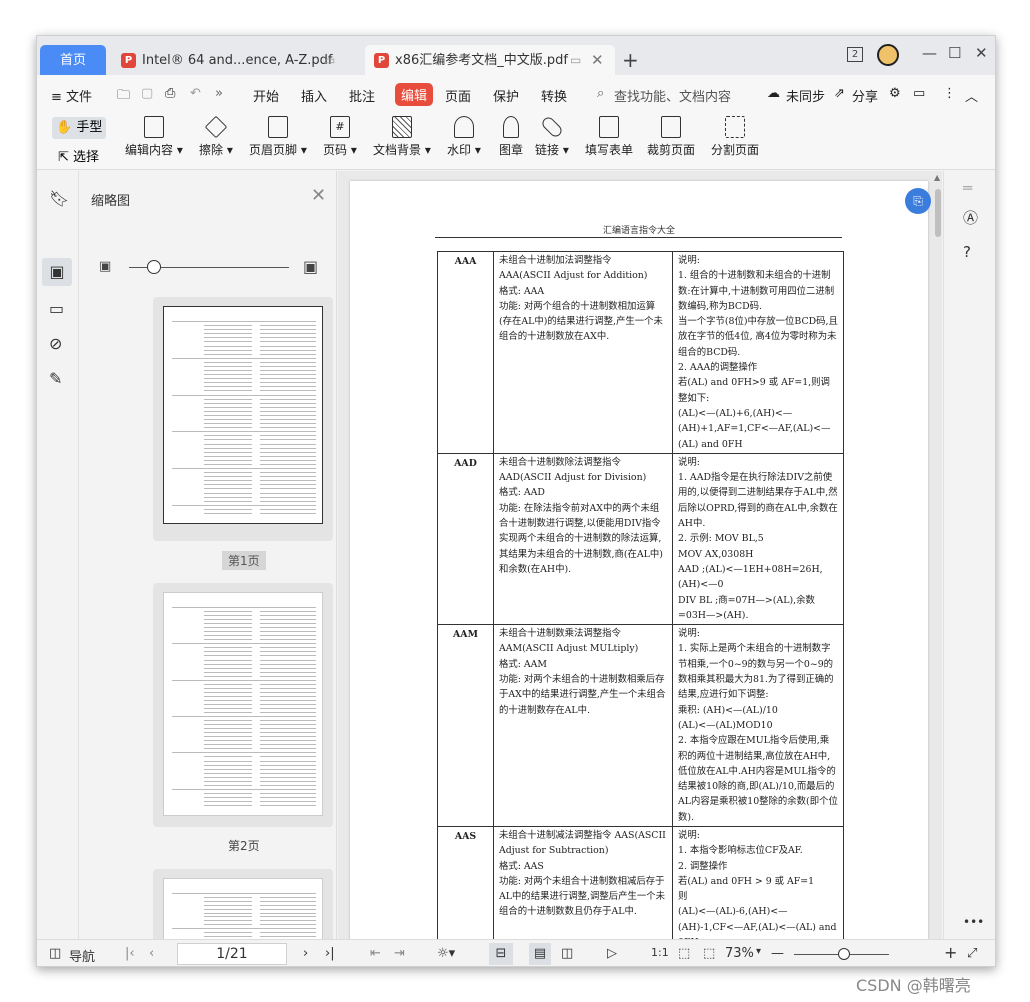 This screenshot has width=1030, height=1002. What do you see at coordinates (399, 953) in the screenshot?
I see `forward-icon: ⇥` at bounding box center [399, 953].